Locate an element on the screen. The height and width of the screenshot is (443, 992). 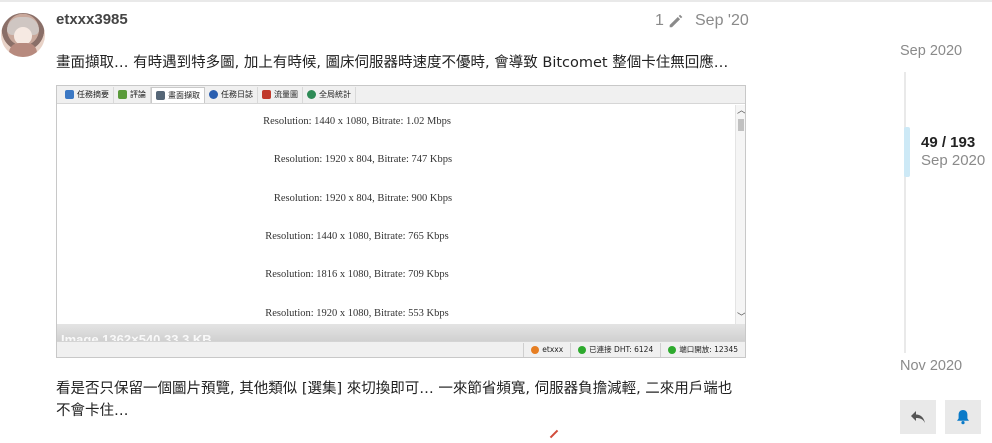
comment-icon is located at coordinates (122, 94).